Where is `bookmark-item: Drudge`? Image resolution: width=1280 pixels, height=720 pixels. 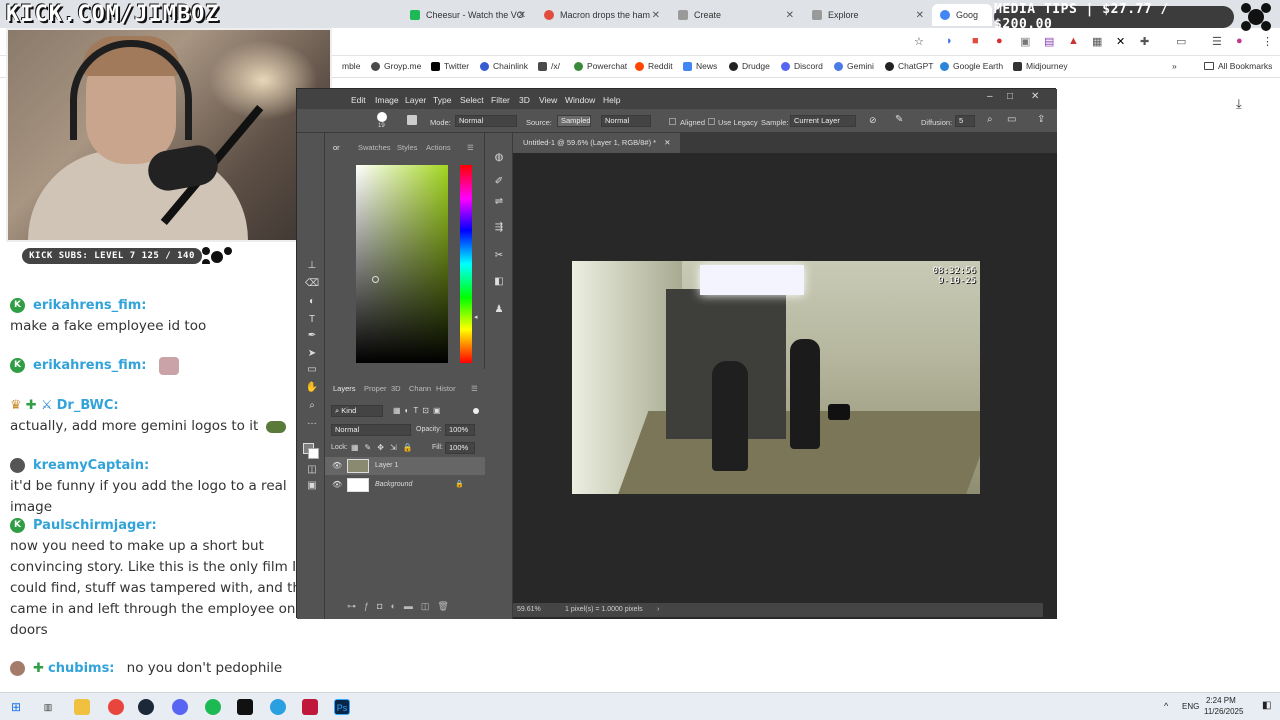
bookmark-item: Drudge is located at coordinates (749, 66).